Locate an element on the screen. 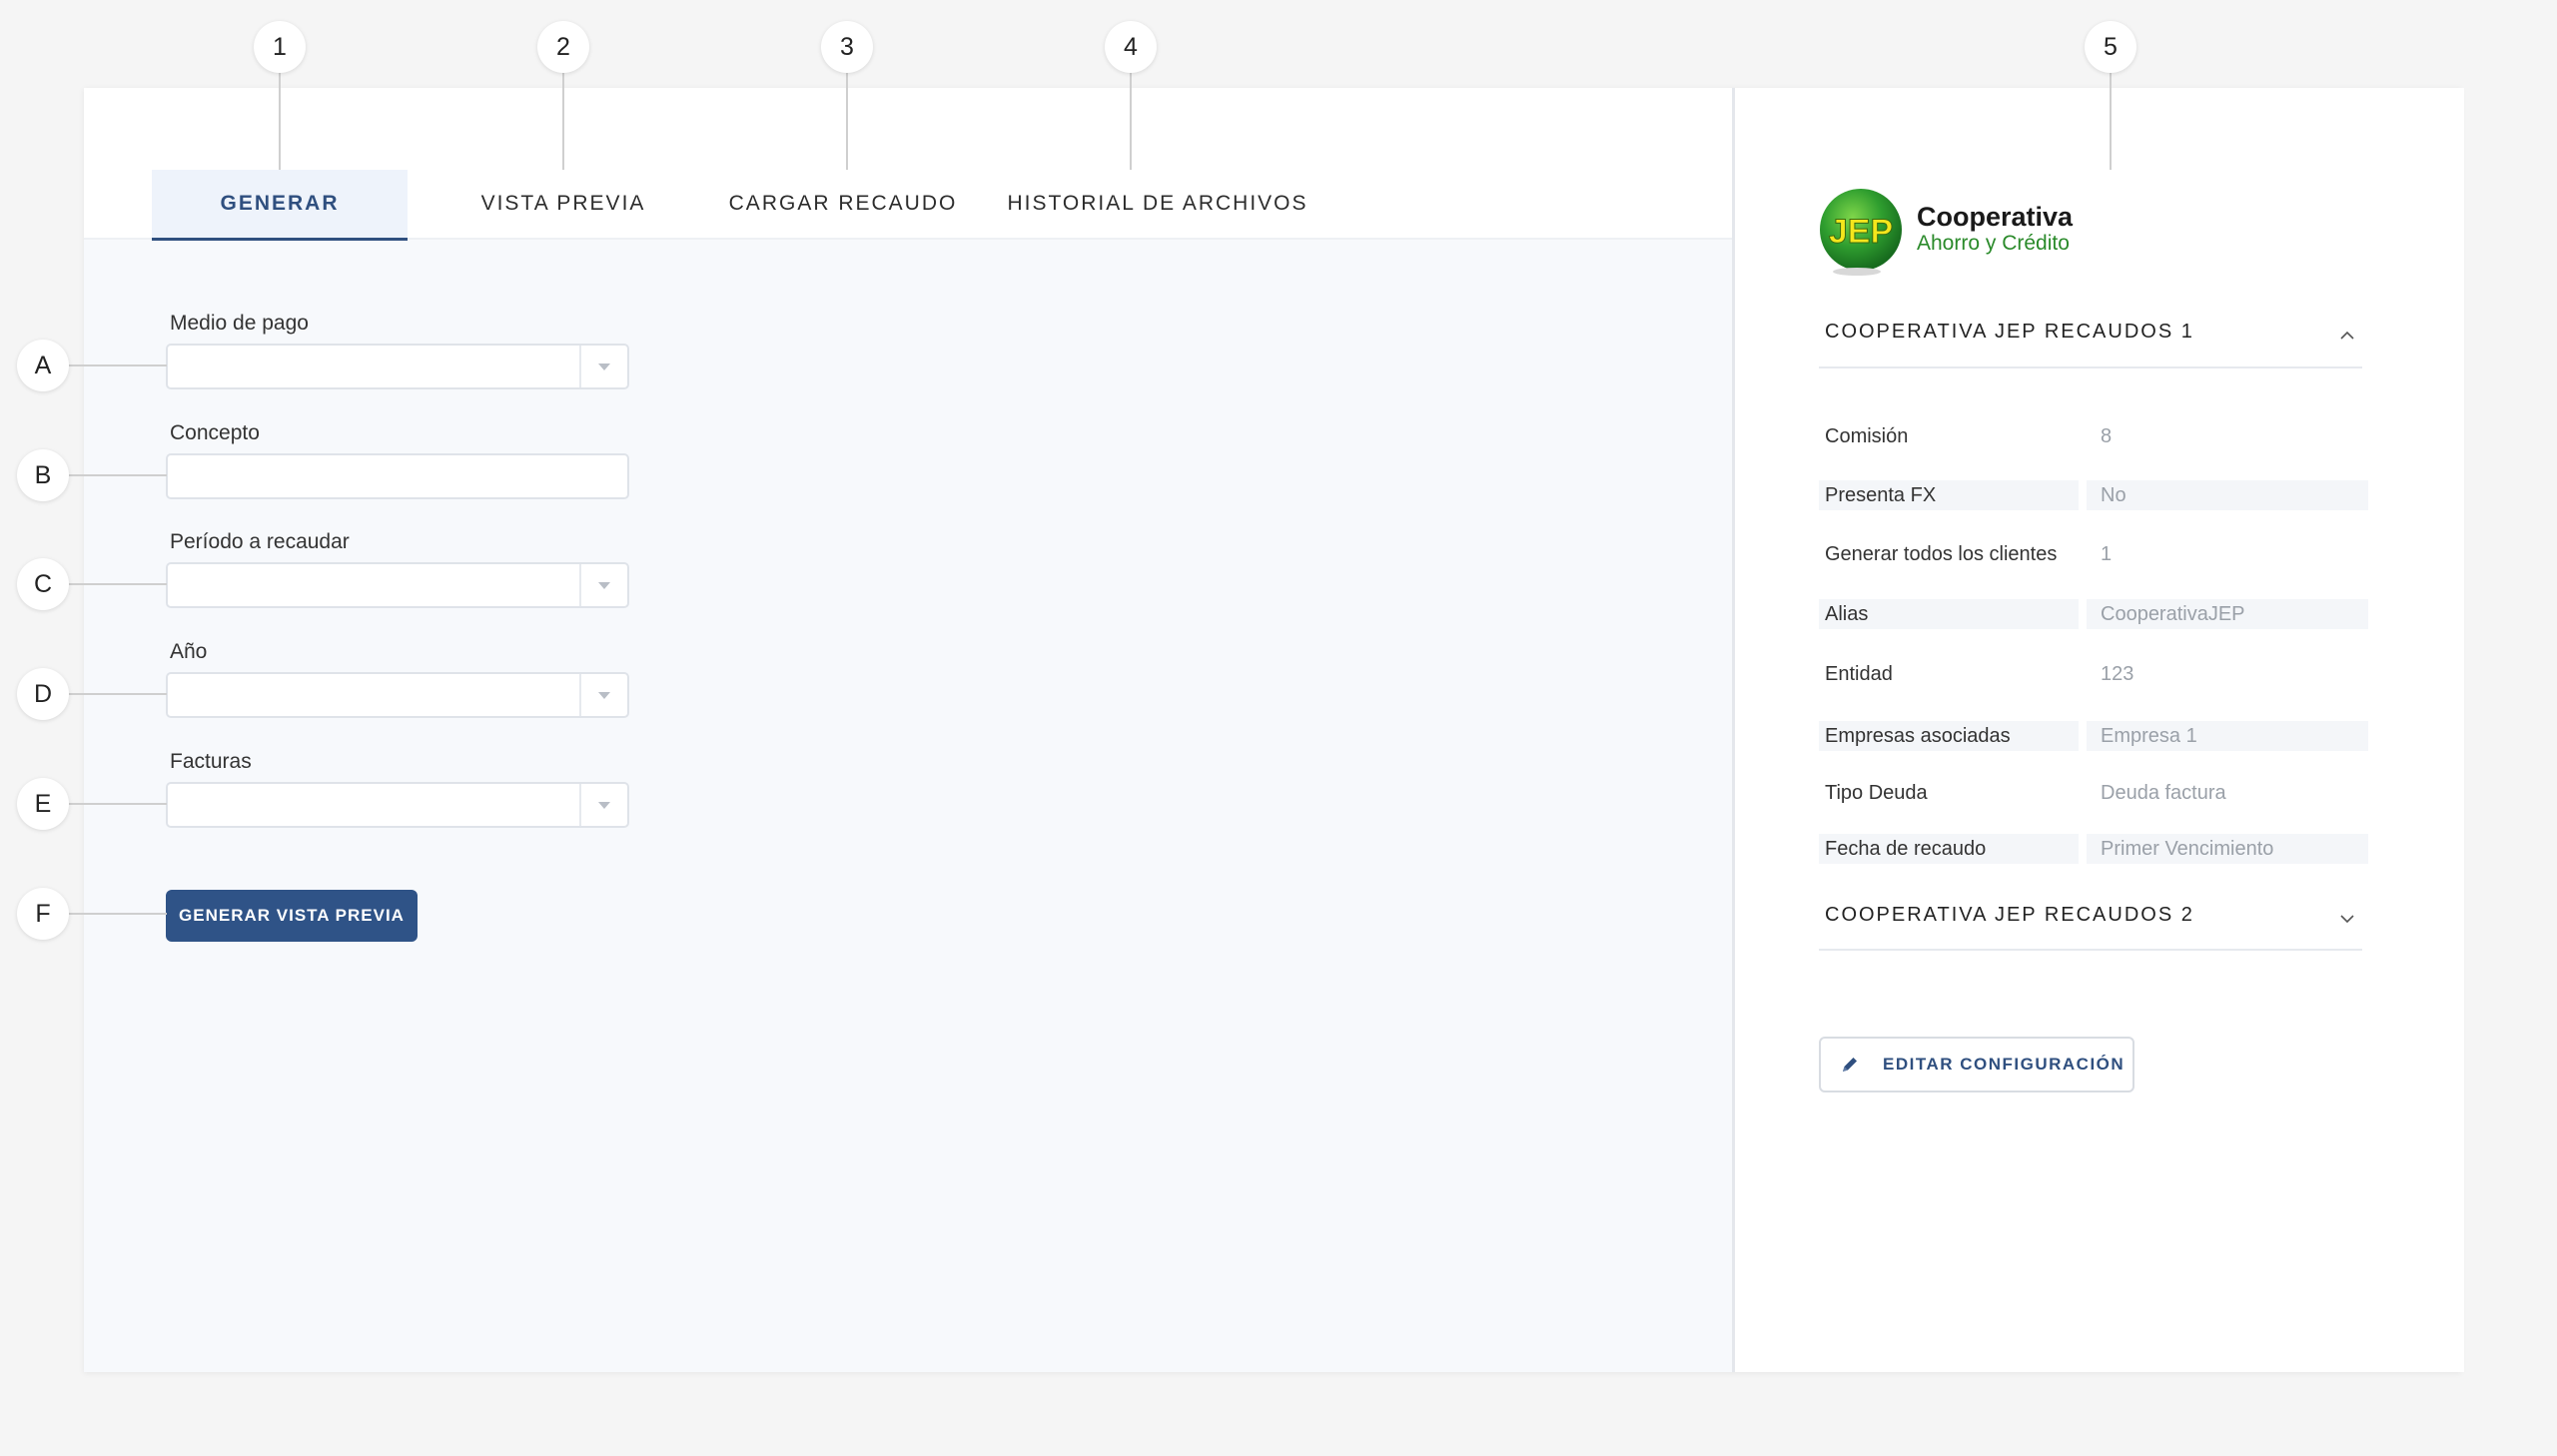 This screenshot has width=2557, height=1456. callout-1-line is located at coordinates (280, 121).